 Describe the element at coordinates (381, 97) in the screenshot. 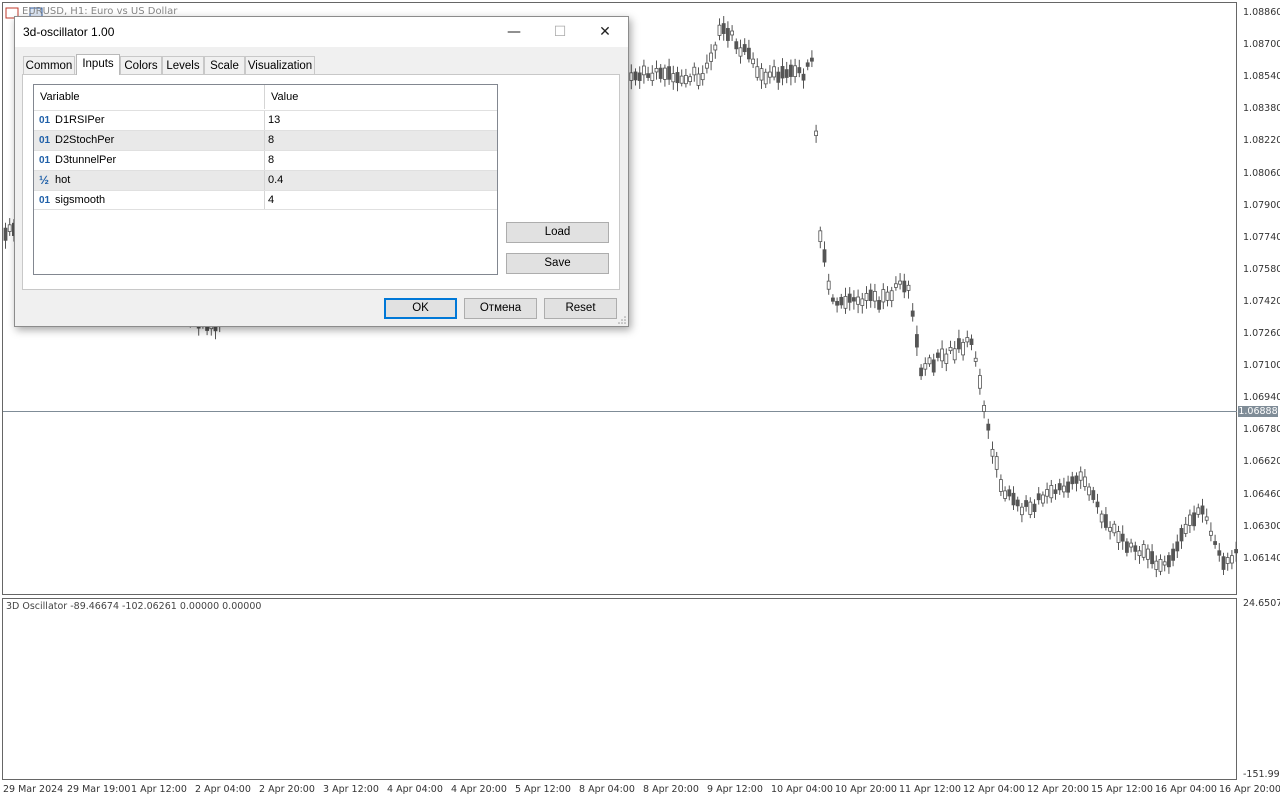

I see `column-header-value: Value` at that location.